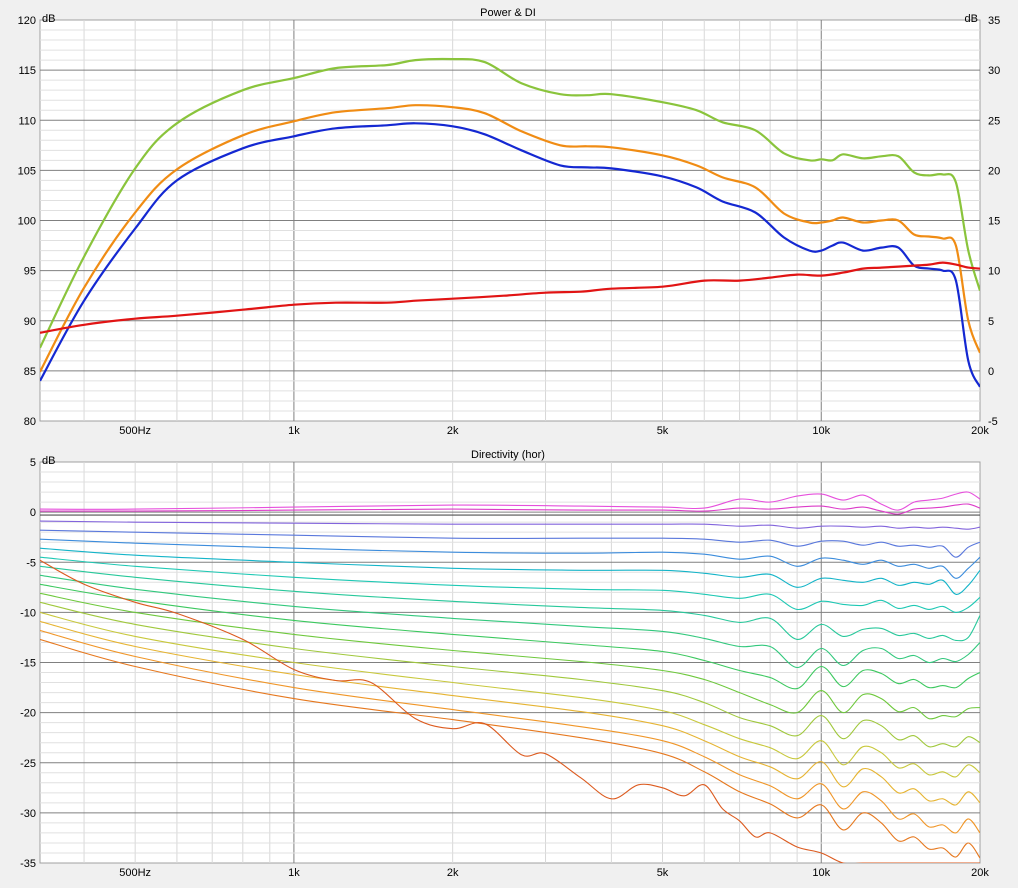 This screenshot has width=1018, height=888. I want to click on x-tick-label: 1k, so click(294, 873).